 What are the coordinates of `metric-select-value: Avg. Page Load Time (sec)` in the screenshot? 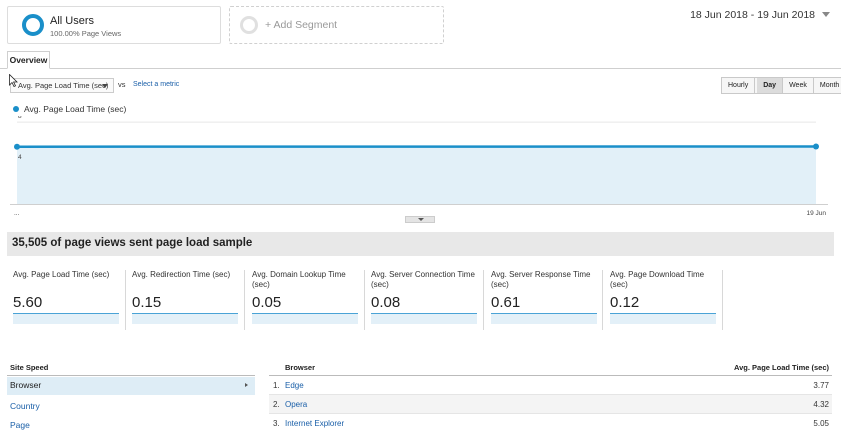 It's located at (63, 85).